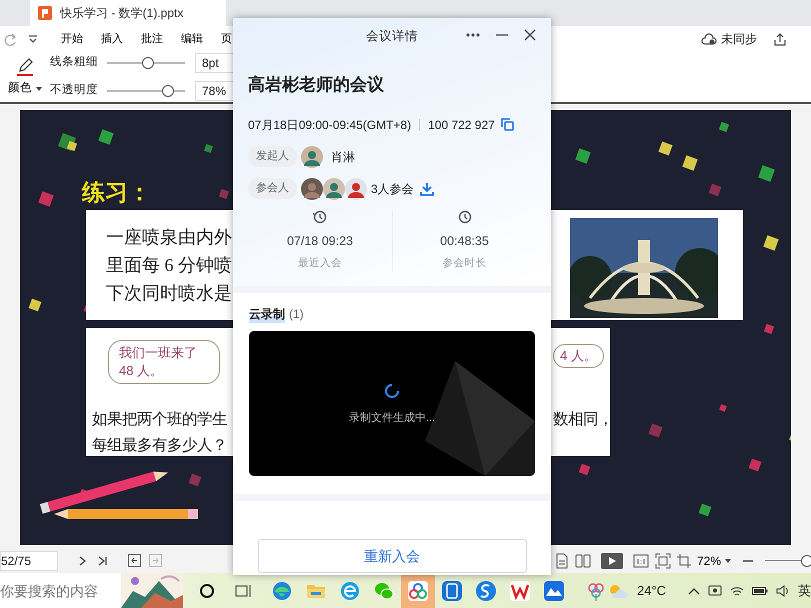 The height and width of the screenshot is (608, 811). I want to click on participants-tag: 参会人, so click(272, 188).